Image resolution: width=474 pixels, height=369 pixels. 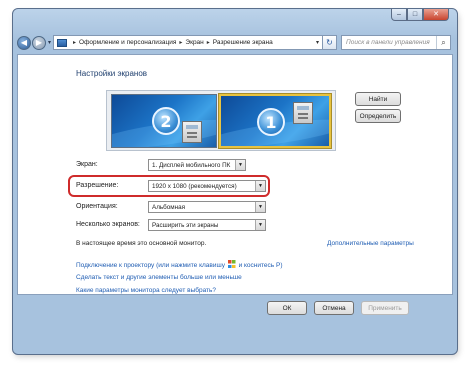 What do you see at coordinates (436, 15) in the screenshot?
I see `close-button: ✕` at bounding box center [436, 15].